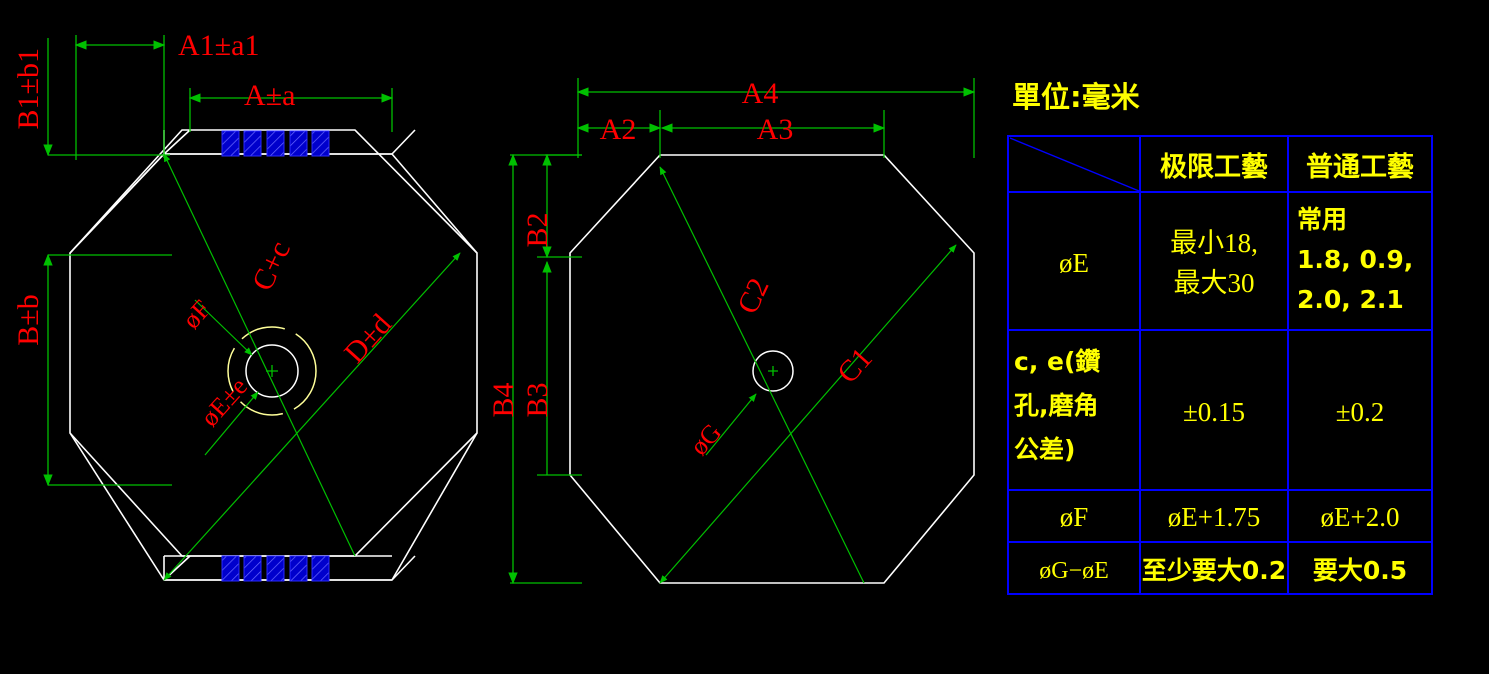  Describe the element at coordinates (275, 143) in the screenshot. I see `left-view-hatch-top` at that location.